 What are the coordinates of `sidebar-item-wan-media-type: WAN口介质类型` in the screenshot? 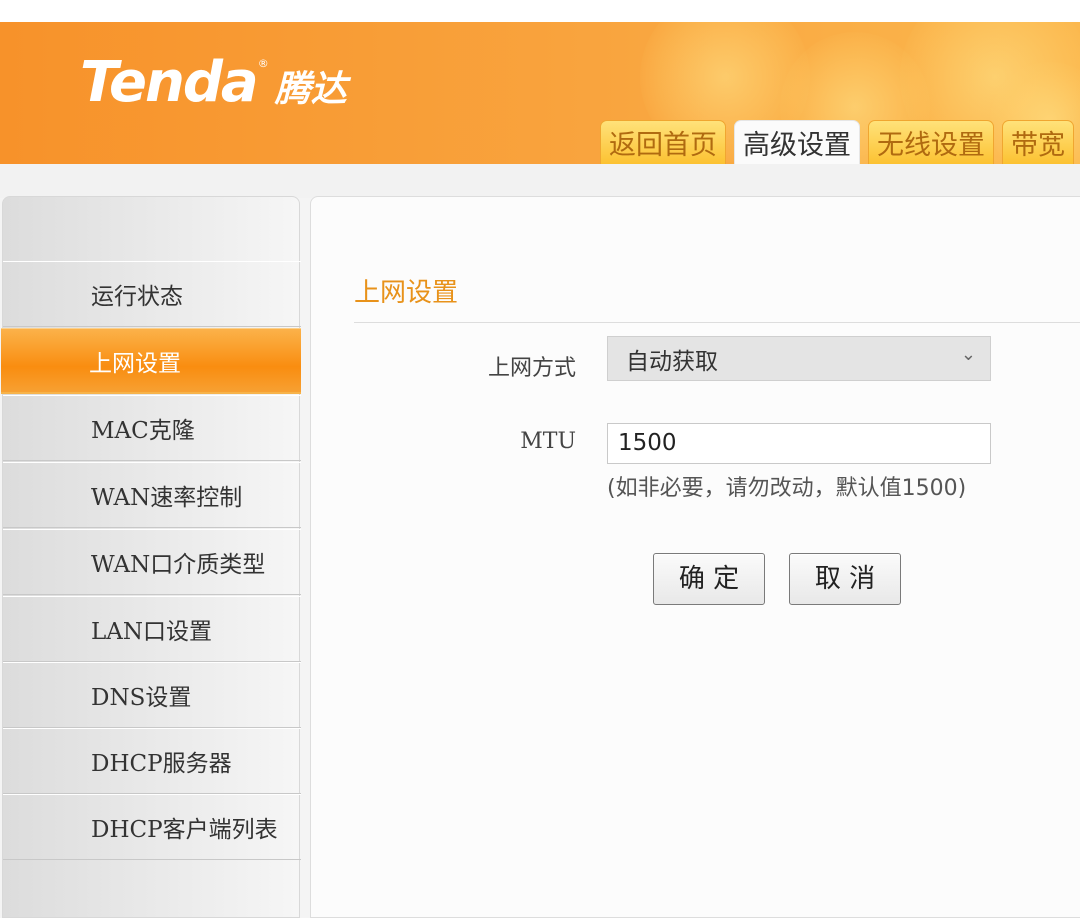 It's located at (152, 562).